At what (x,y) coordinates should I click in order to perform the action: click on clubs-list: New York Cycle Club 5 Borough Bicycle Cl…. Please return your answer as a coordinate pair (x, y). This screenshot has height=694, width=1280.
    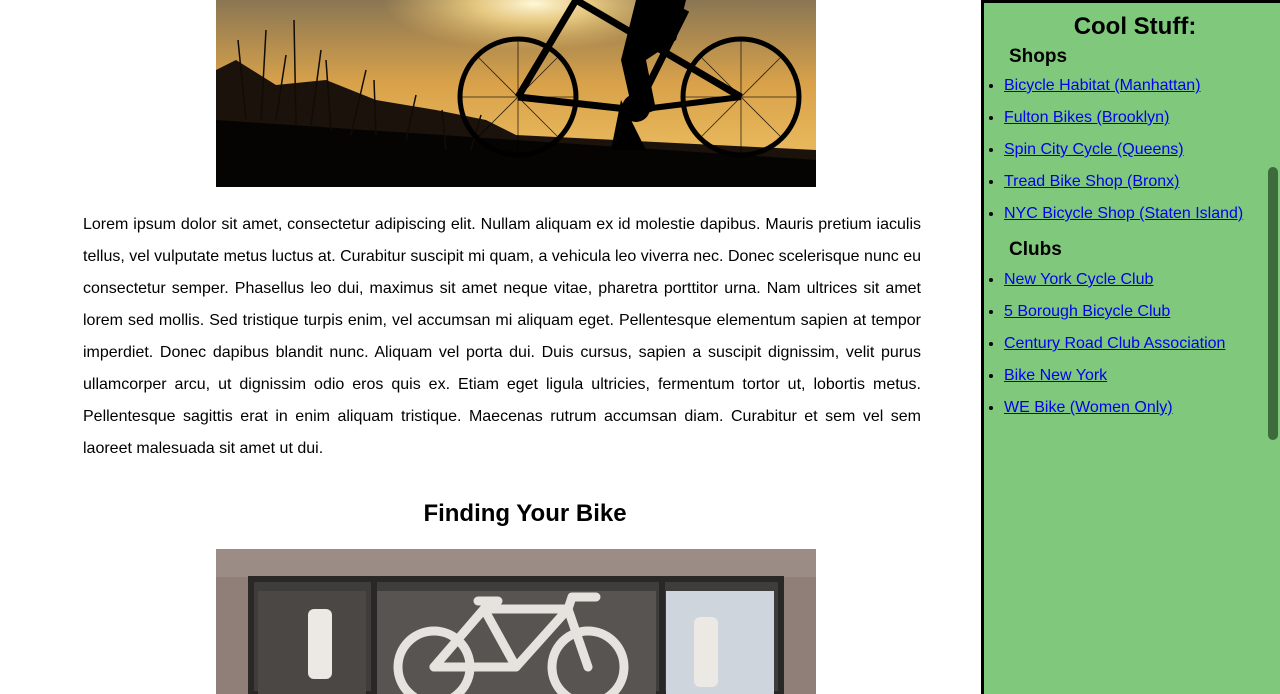
    Looking at the image, I should click on (1132, 348).